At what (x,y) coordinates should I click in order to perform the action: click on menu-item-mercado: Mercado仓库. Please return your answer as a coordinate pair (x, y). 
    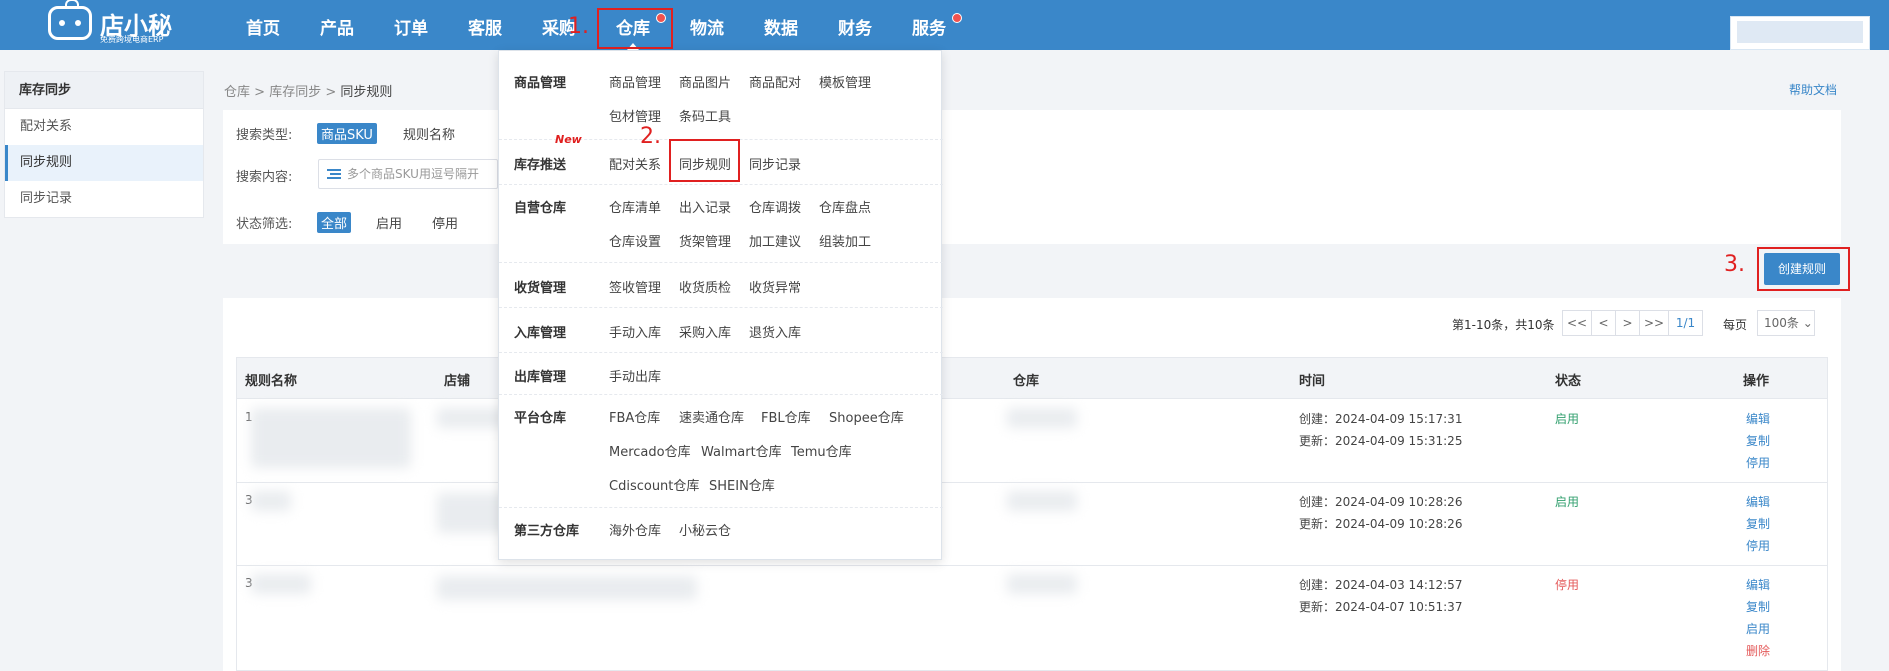
    Looking at the image, I should click on (650, 450).